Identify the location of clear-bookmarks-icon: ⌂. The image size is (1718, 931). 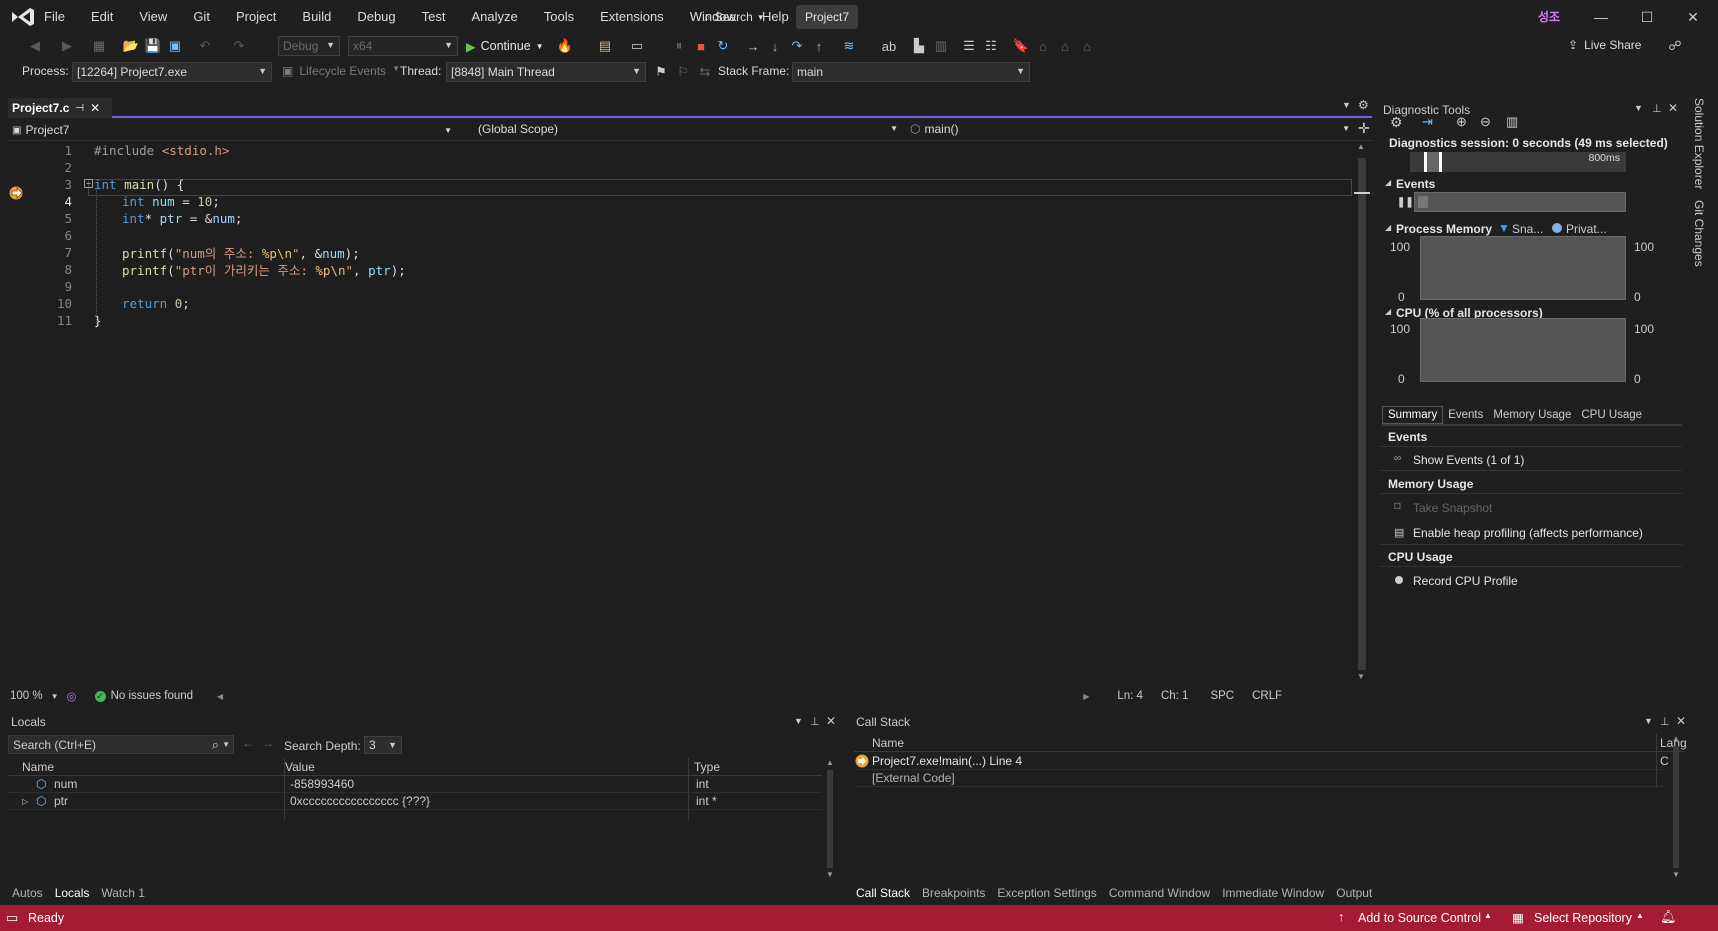
(1087, 46).